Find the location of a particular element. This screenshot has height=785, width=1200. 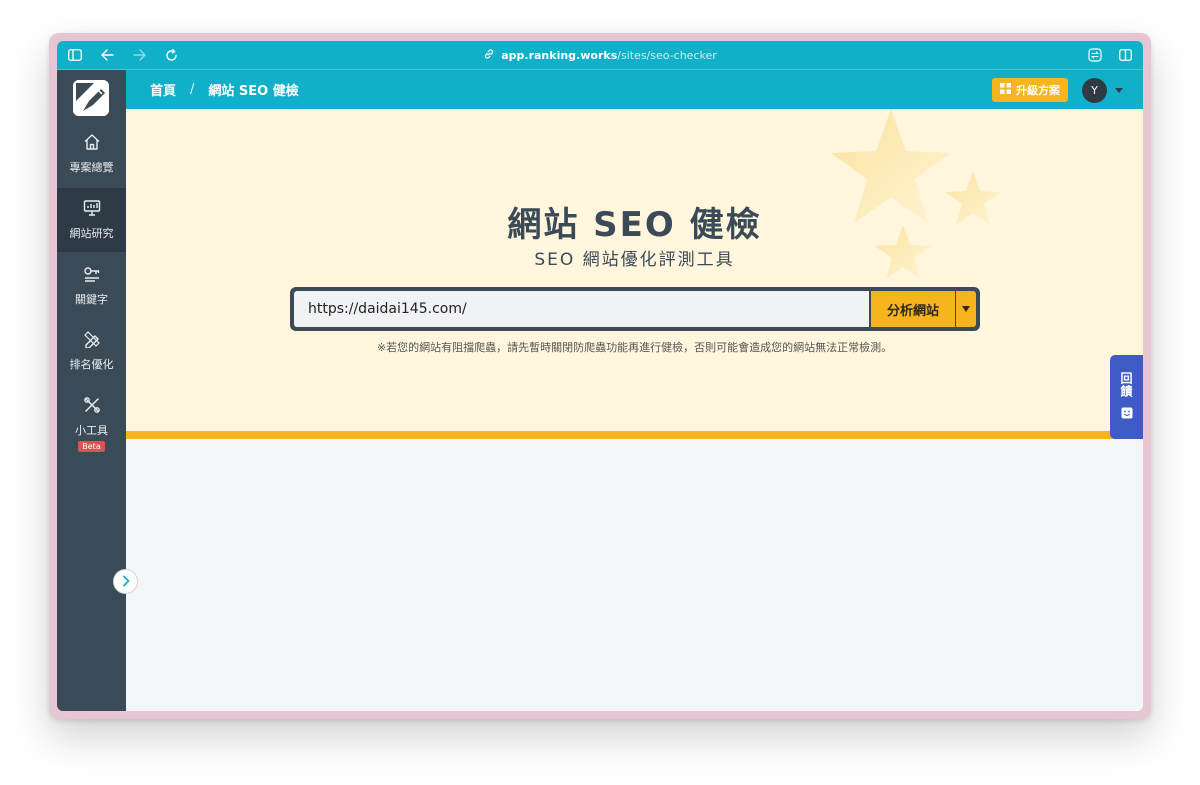

app-header: 首頁 / 網站 SEO 健檢 升級方案 Y is located at coordinates (634, 89).